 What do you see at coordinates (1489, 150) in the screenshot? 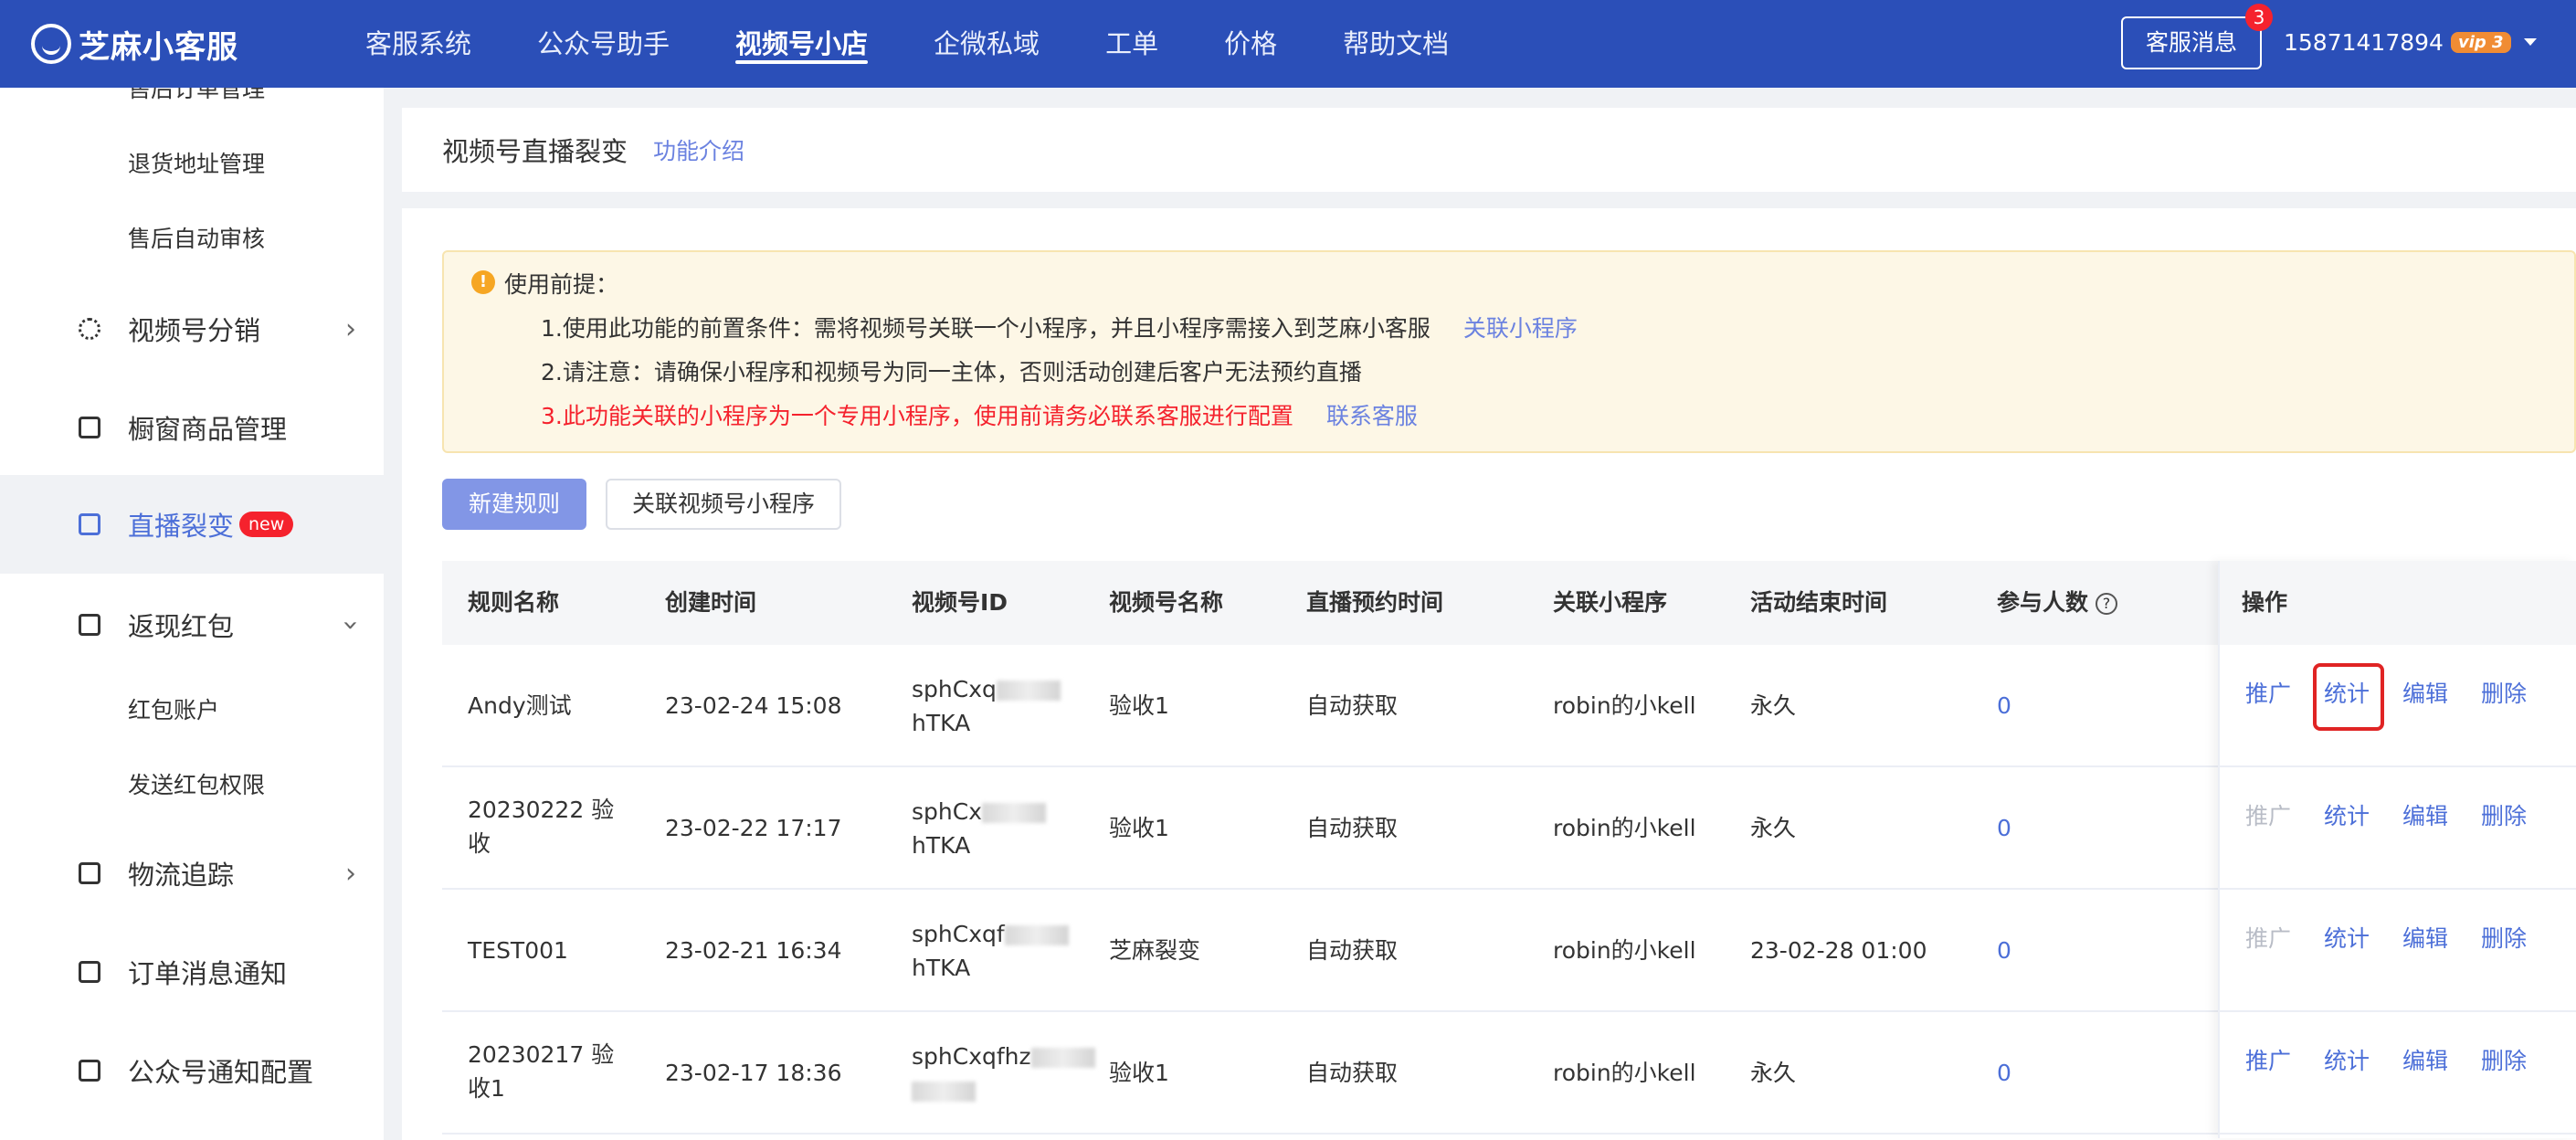
I see `page-header: 视频号直播裂变 功能介绍` at bounding box center [1489, 150].